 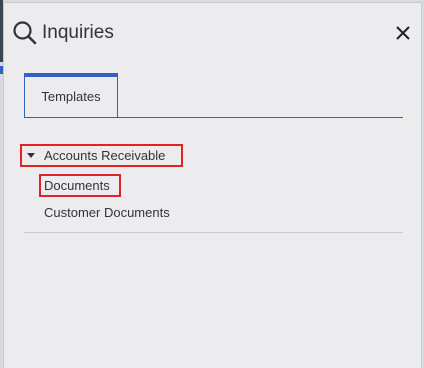 What do you see at coordinates (31, 155) in the screenshot?
I see `caret-down-icon` at bounding box center [31, 155].